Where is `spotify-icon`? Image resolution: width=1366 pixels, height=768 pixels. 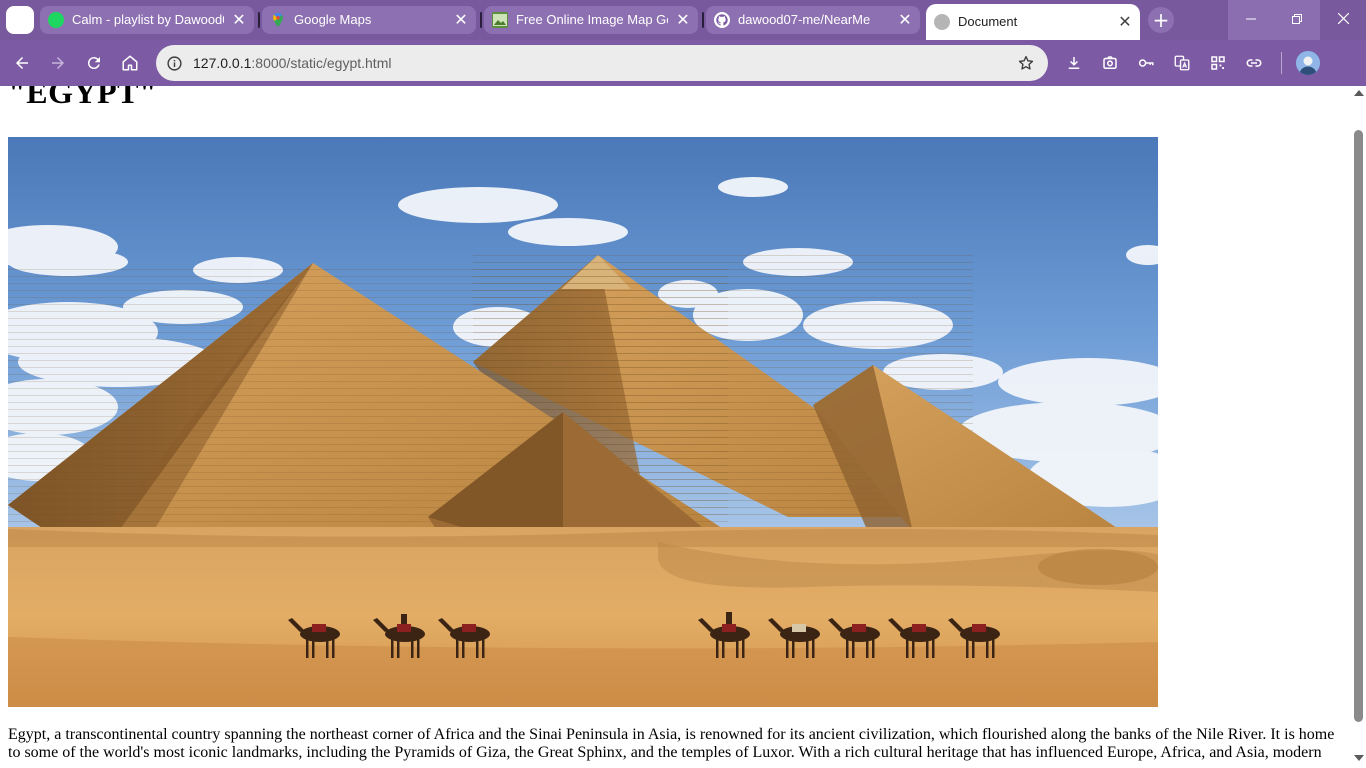
spotify-icon is located at coordinates (56, 20).